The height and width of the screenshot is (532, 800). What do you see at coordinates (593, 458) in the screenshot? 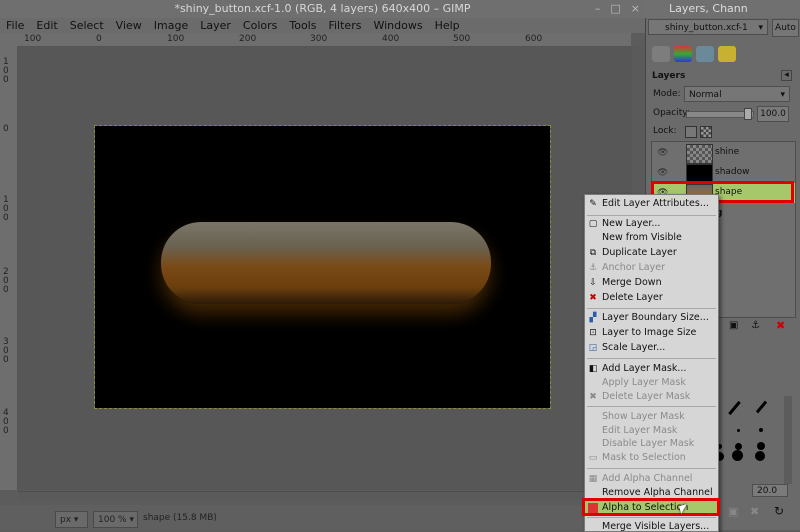
I see `mask-selection-icon: ▭` at bounding box center [593, 458].